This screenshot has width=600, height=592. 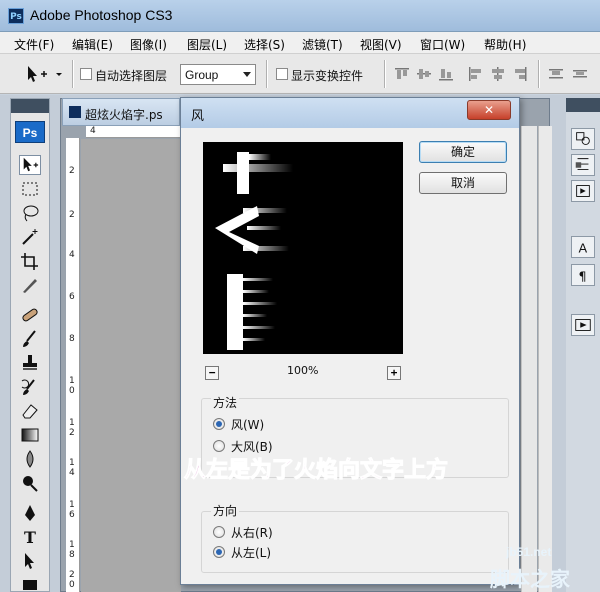 I want to click on photoshop-document-icon, so click(x=75, y=112).